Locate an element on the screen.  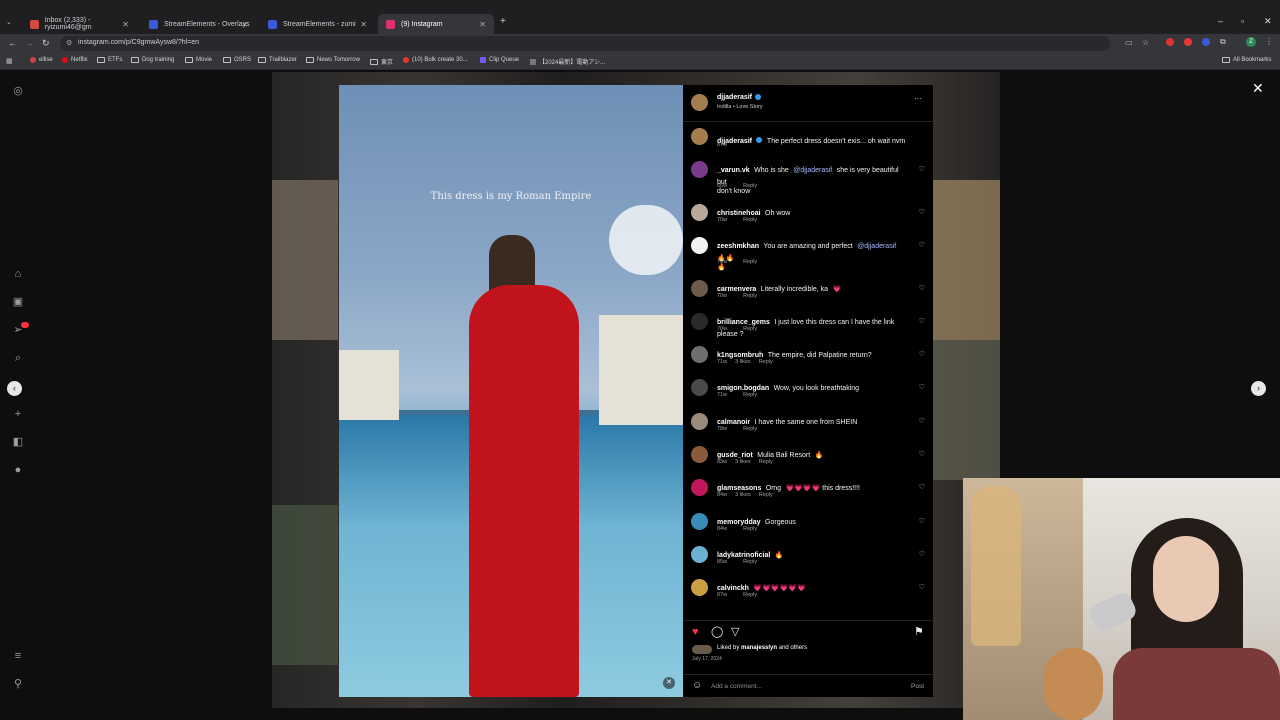
comment-username: k1ngsombruh is located at coordinates (740, 355).